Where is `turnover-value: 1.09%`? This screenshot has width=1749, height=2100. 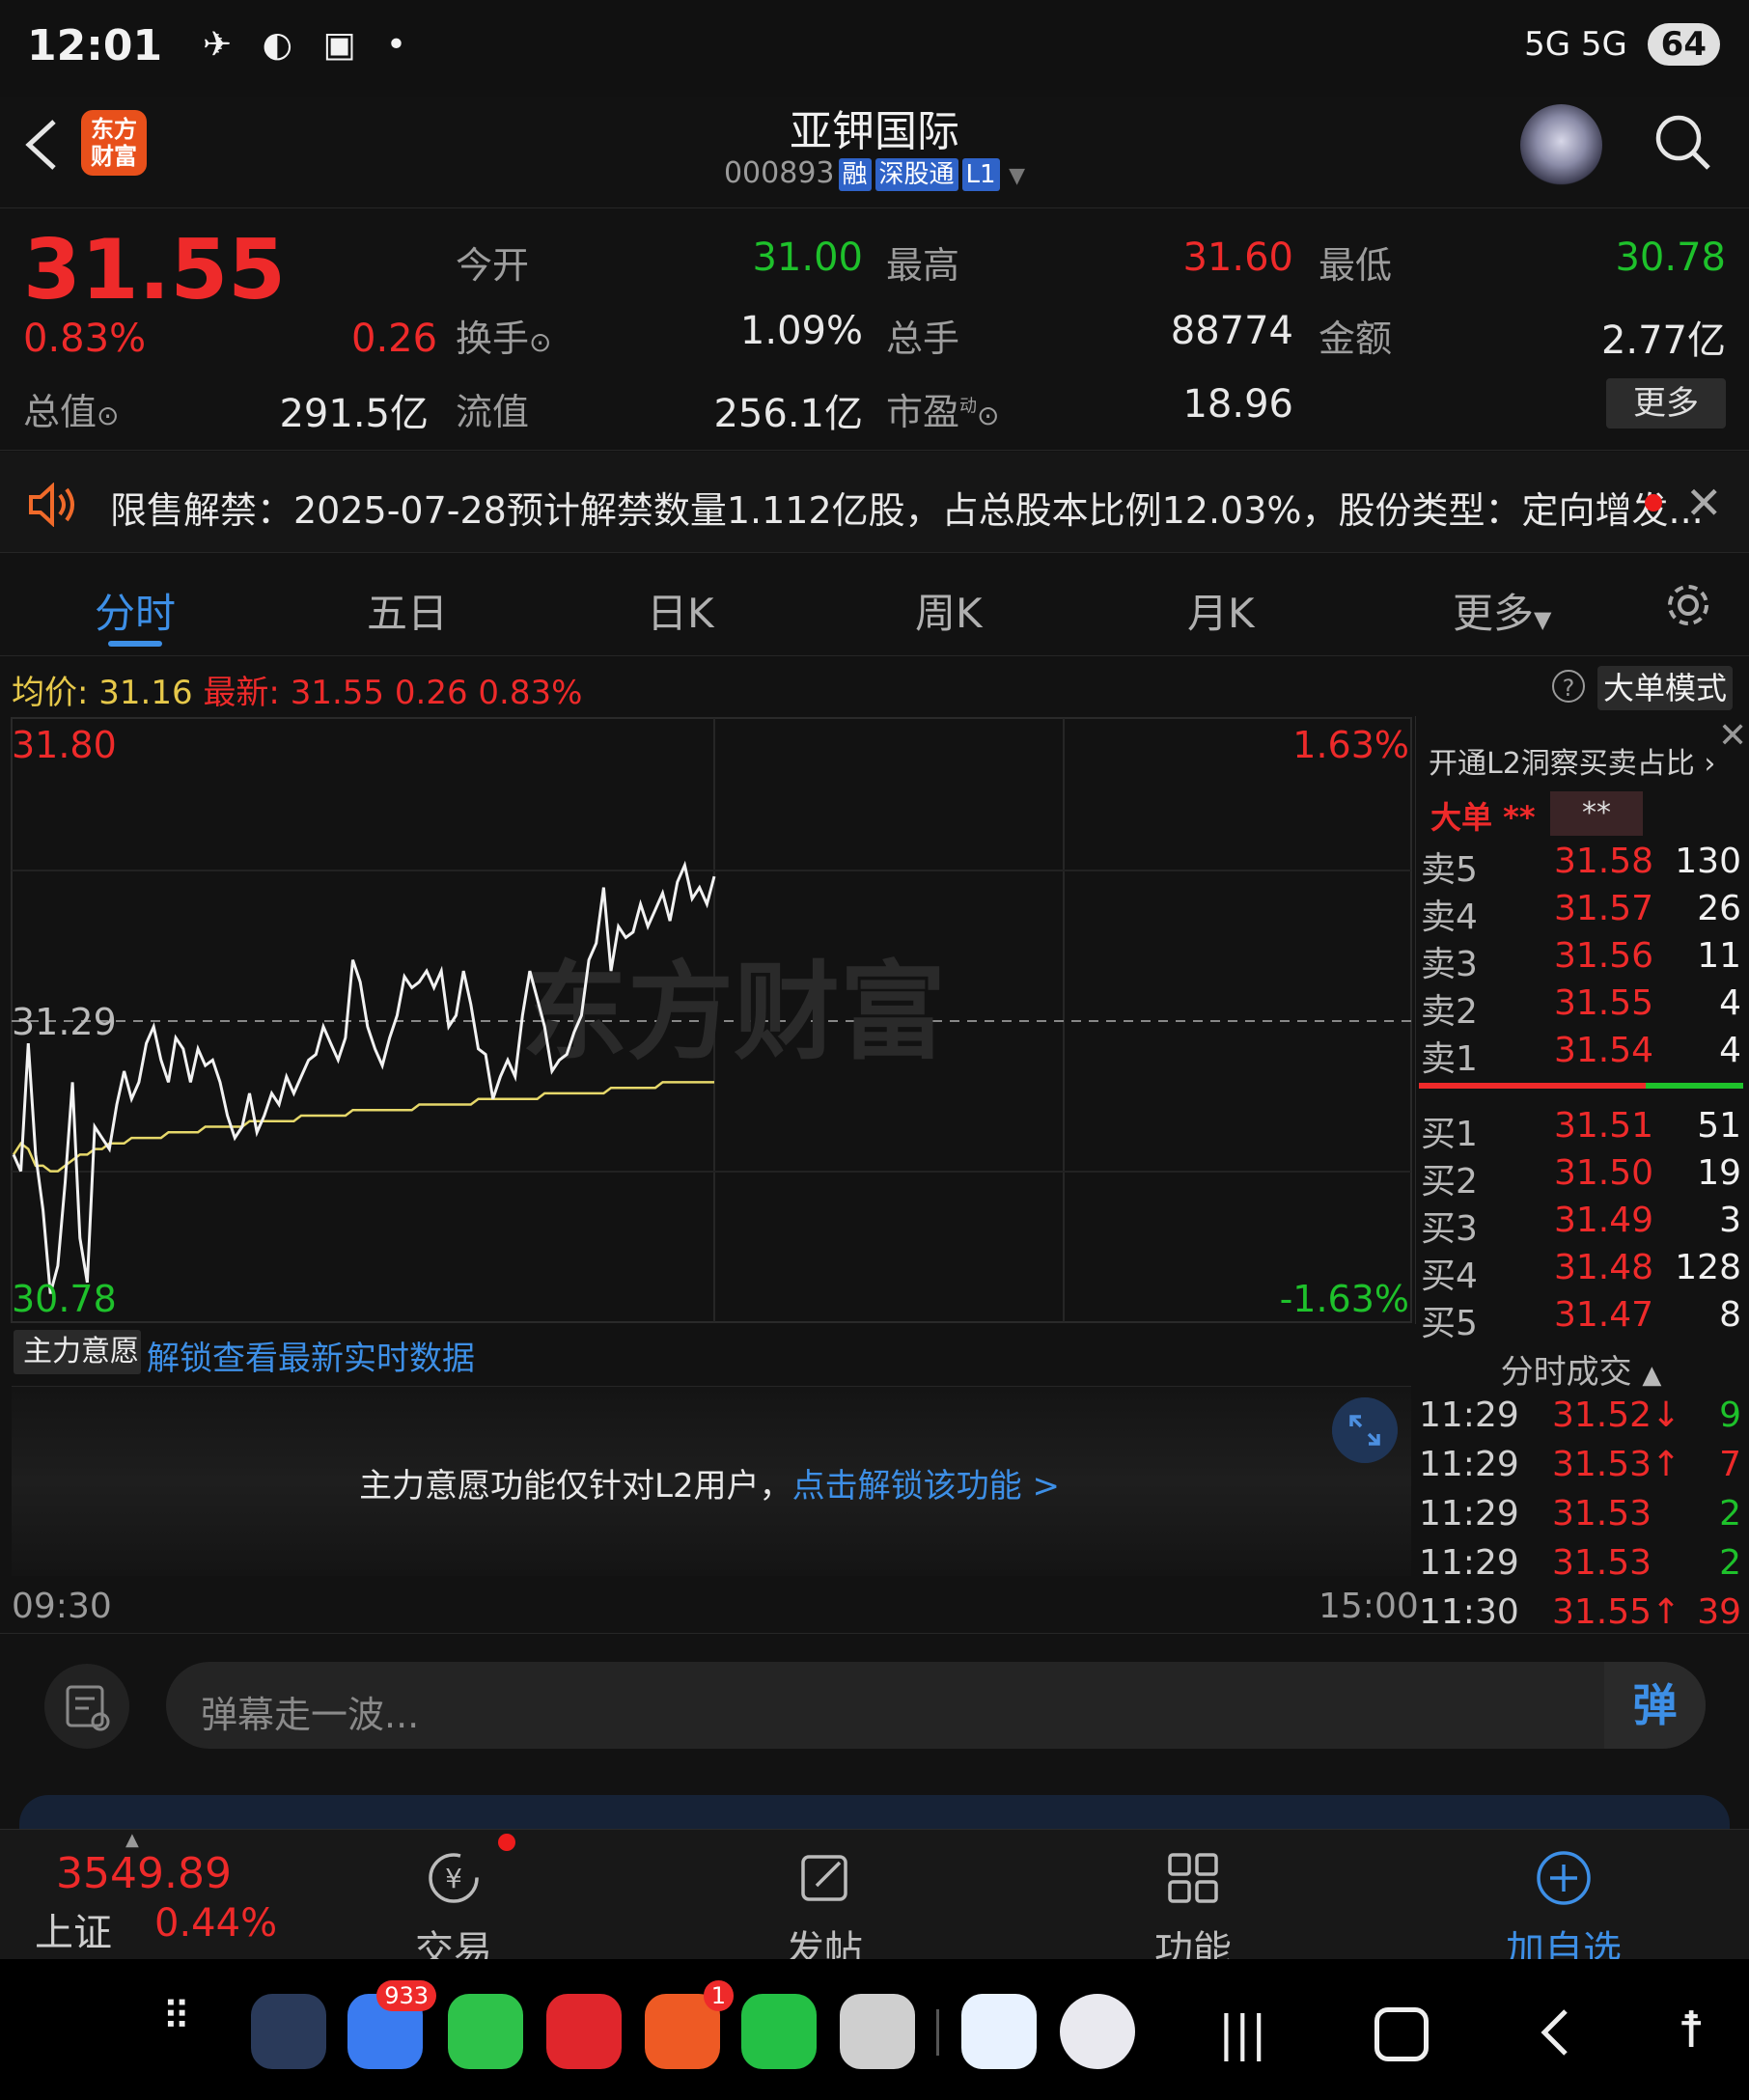 turnover-value: 1.09% is located at coordinates (801, 331).